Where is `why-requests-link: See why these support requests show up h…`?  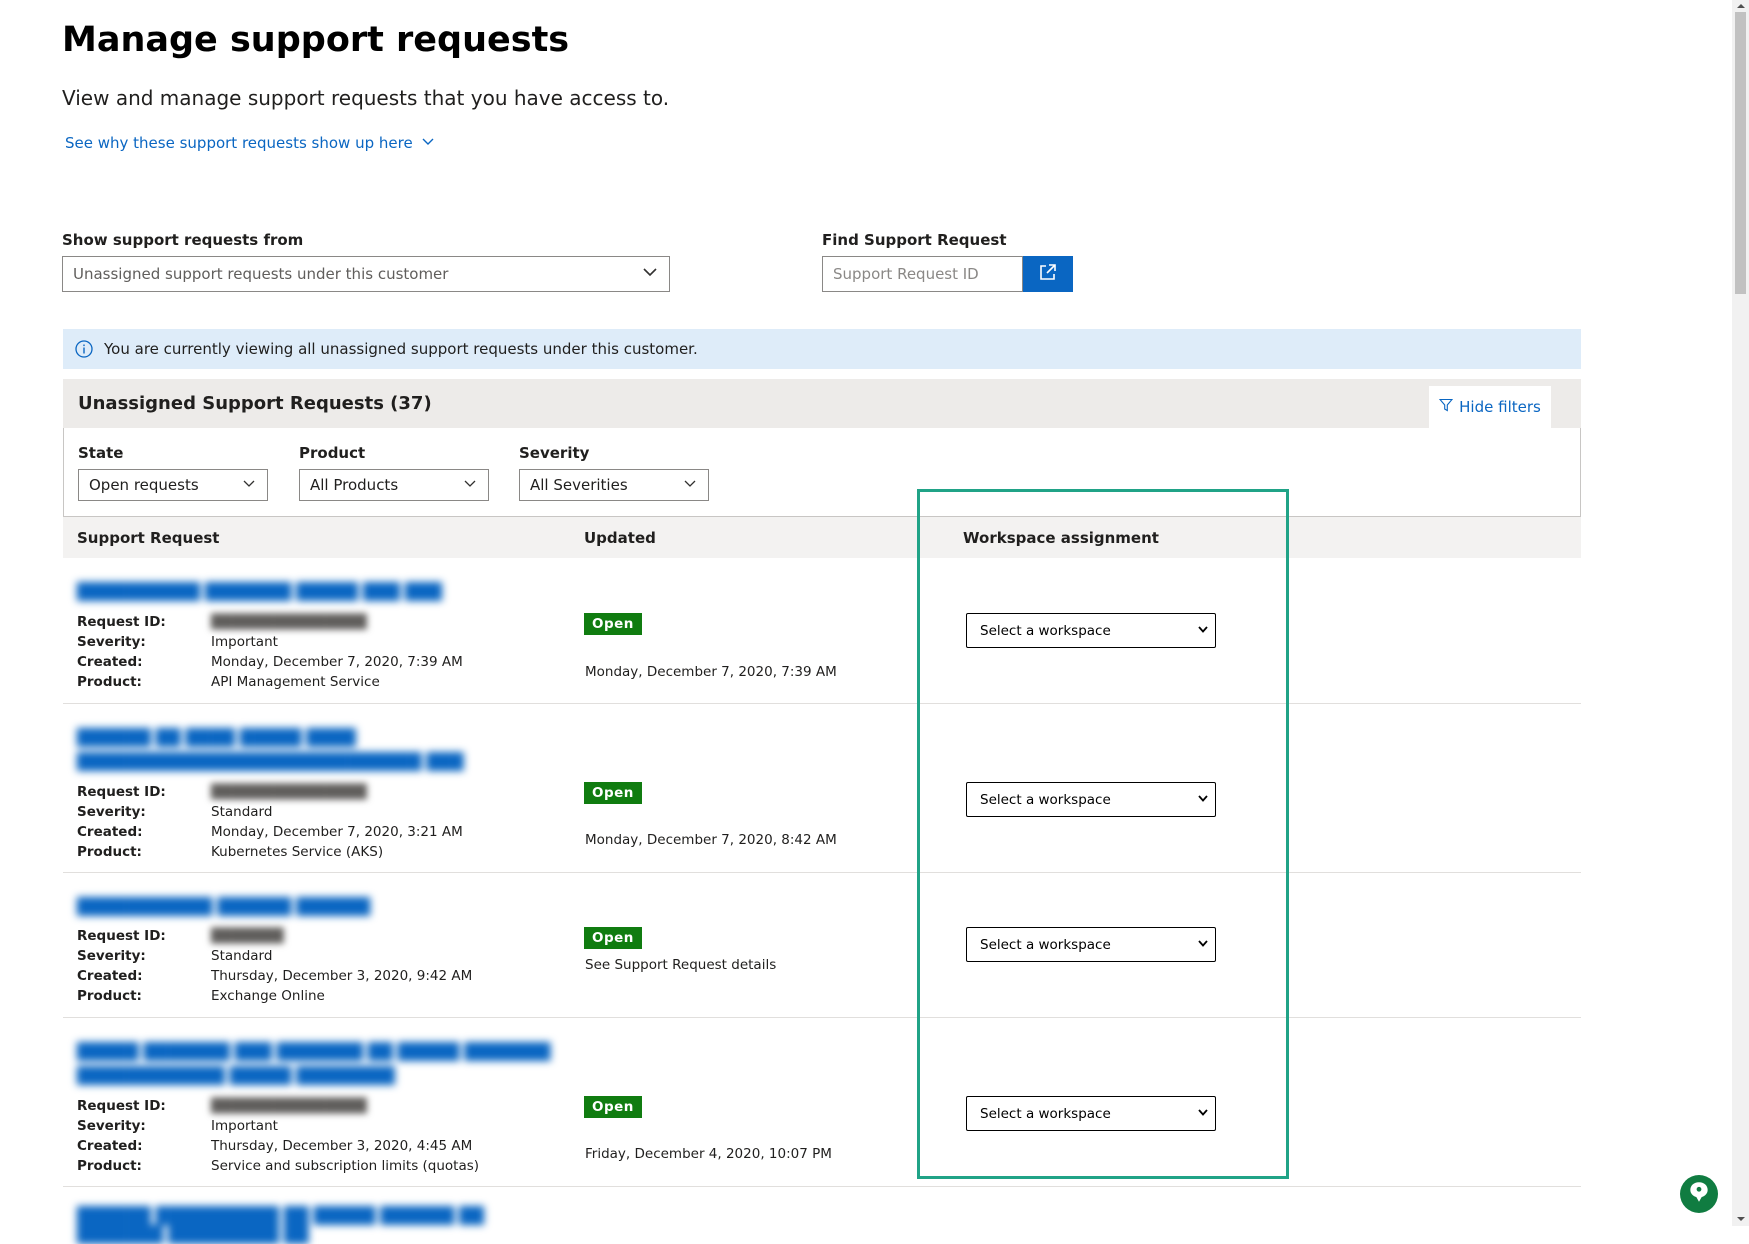 why-requests-link: See why these support requests show up h… is located at coordinates (250, 143).